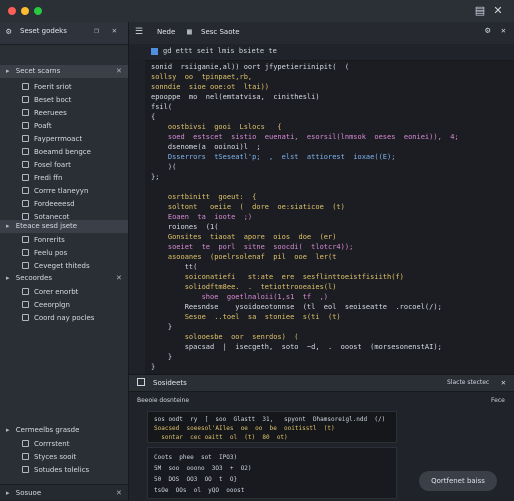 The image size is (514, 501). What do you see at coordinates (64, 492) in the screenshot?
I see `sidebar-footer: ▸ Sosuoe ✕` at bounding box center [64, 492].